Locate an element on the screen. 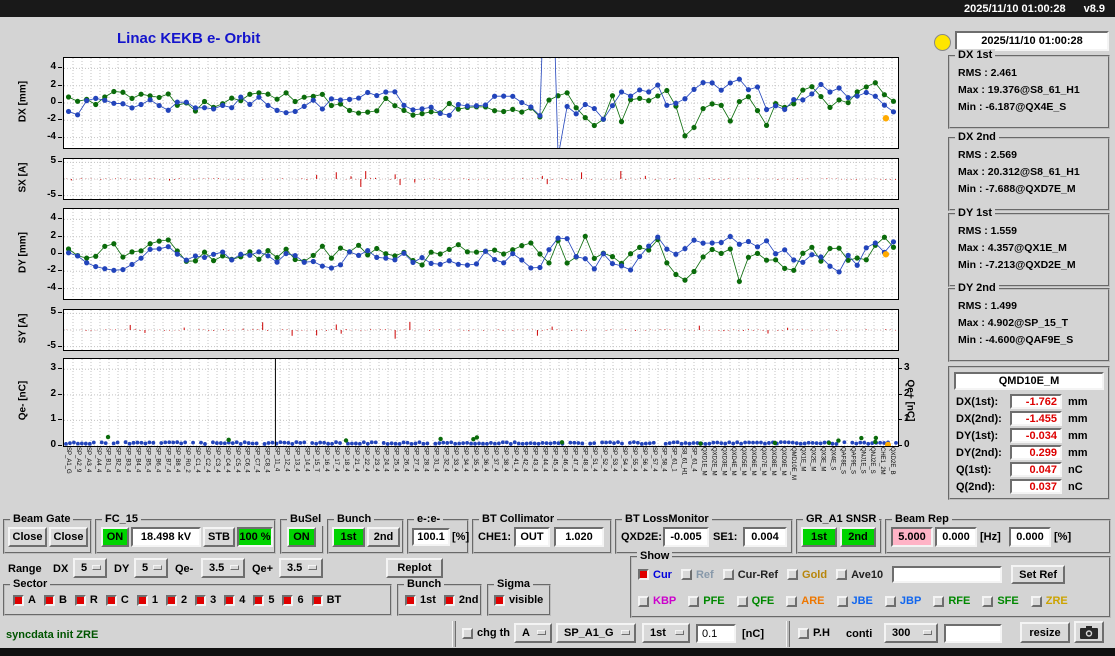  sector-5-checkbox: 5 is located at coordinates (263, 600).